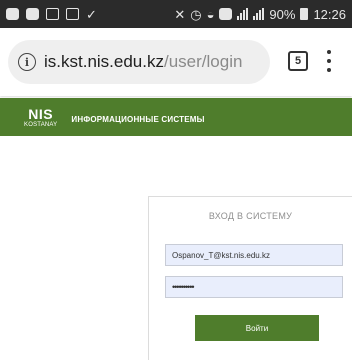 The height and width of the screenshot is (360, 352). Describe the element at coordinates (104, 61) in the screenshot. I see `url-host: is.kst.nis.edu.kz` at that location.